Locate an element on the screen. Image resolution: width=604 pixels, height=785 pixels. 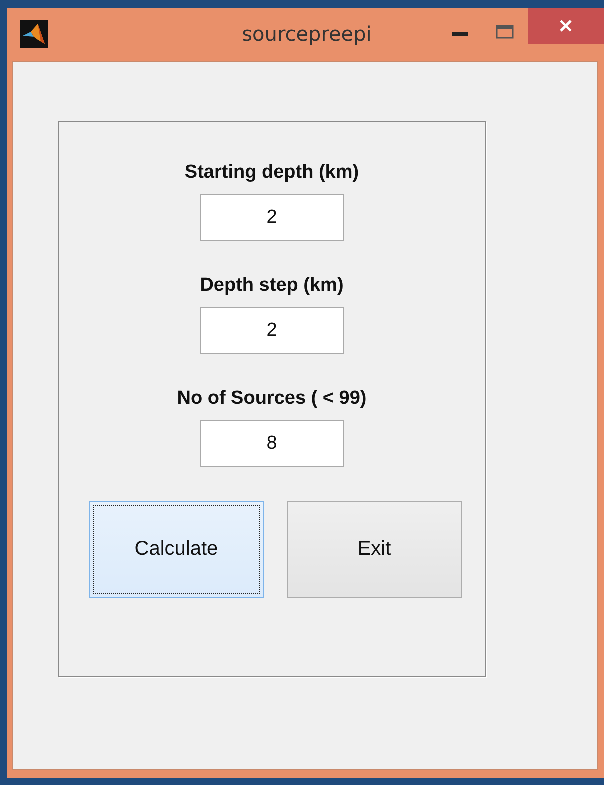
close-icon is located at coordinates (566, 26).